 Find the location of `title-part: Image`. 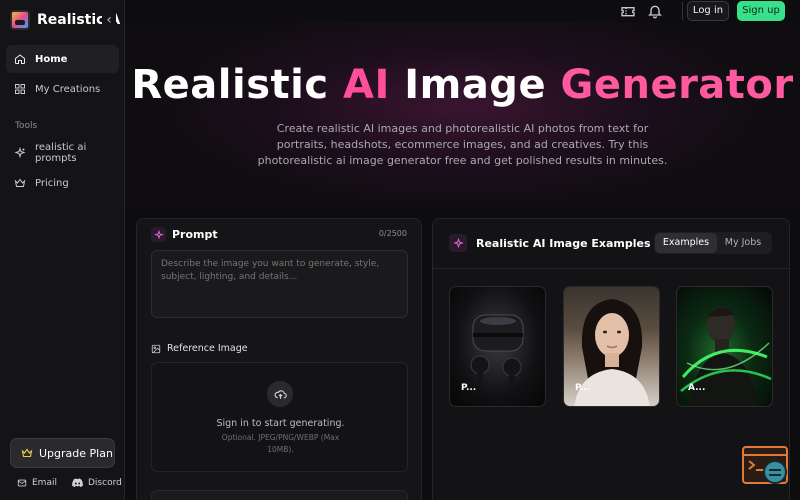

title-part: Image is located at coordinates (475, 85).